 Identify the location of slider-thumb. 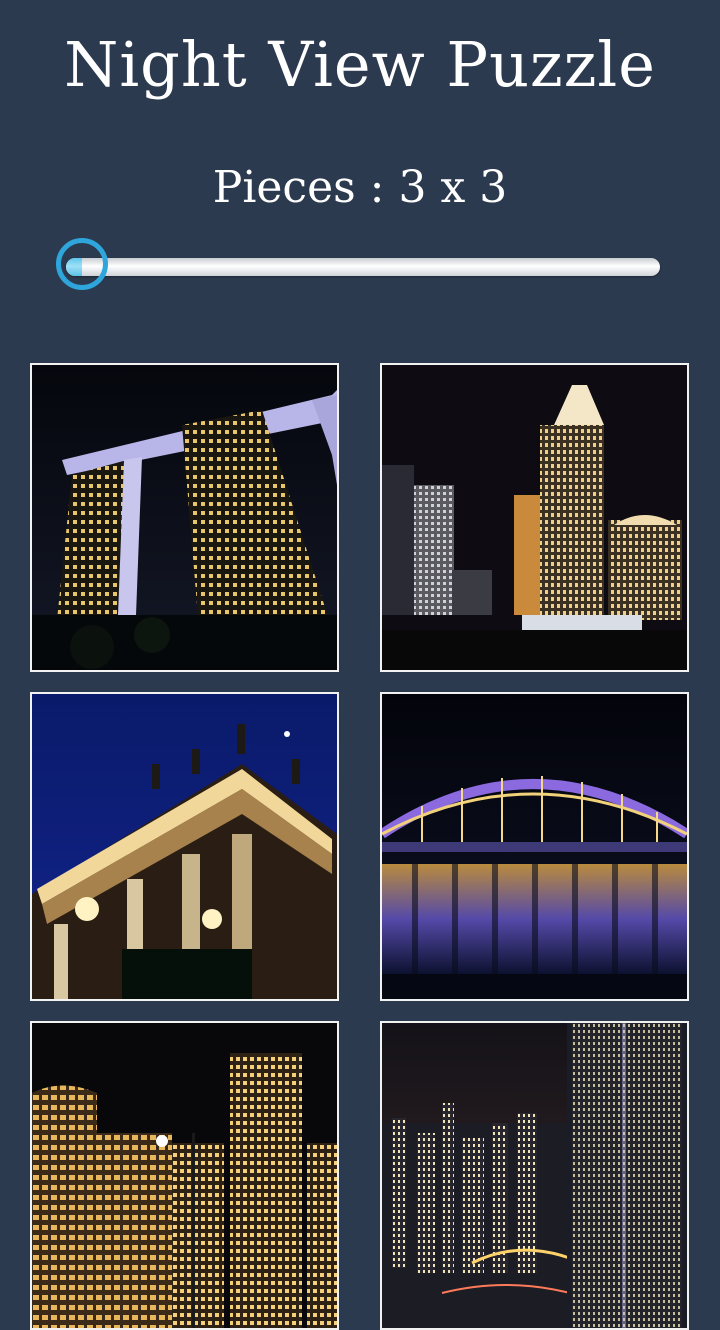
(82, 264).